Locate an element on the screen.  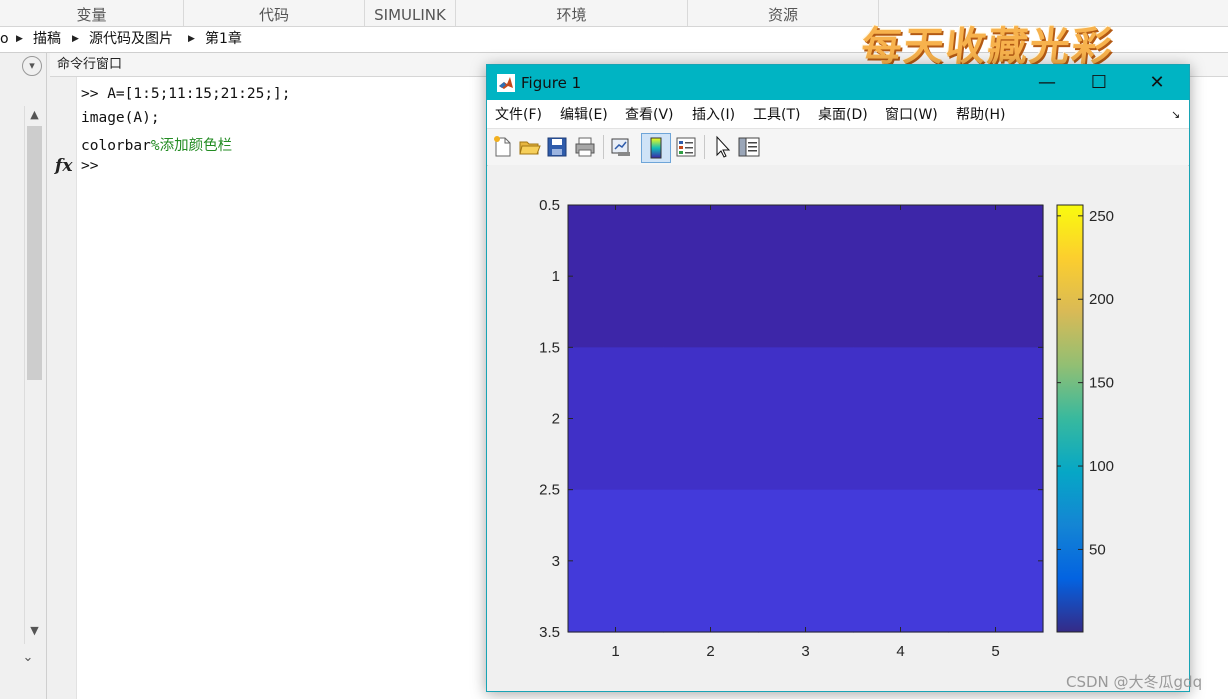
command-code: image(A); is located at coordinates (120, 118).